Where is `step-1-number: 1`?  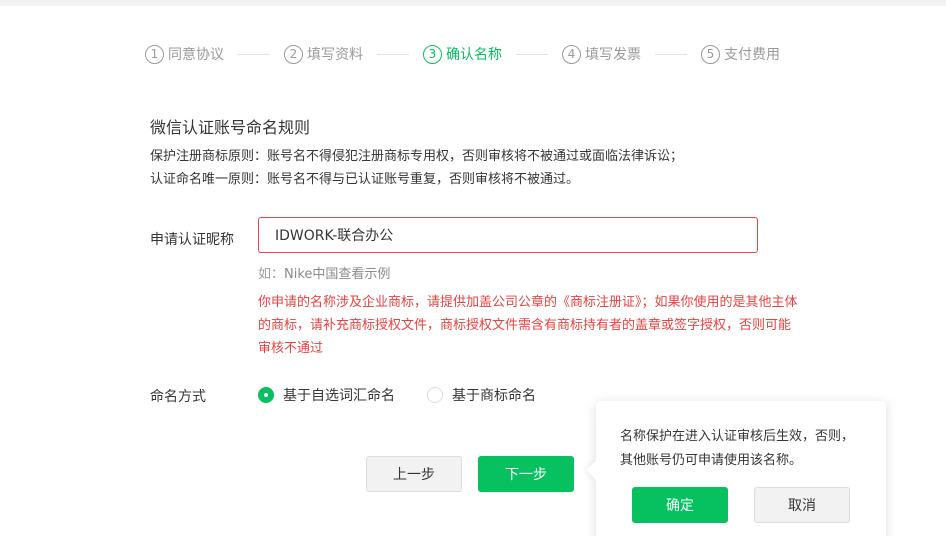 step-1-number: 1 is located at coordinates (154, 54).